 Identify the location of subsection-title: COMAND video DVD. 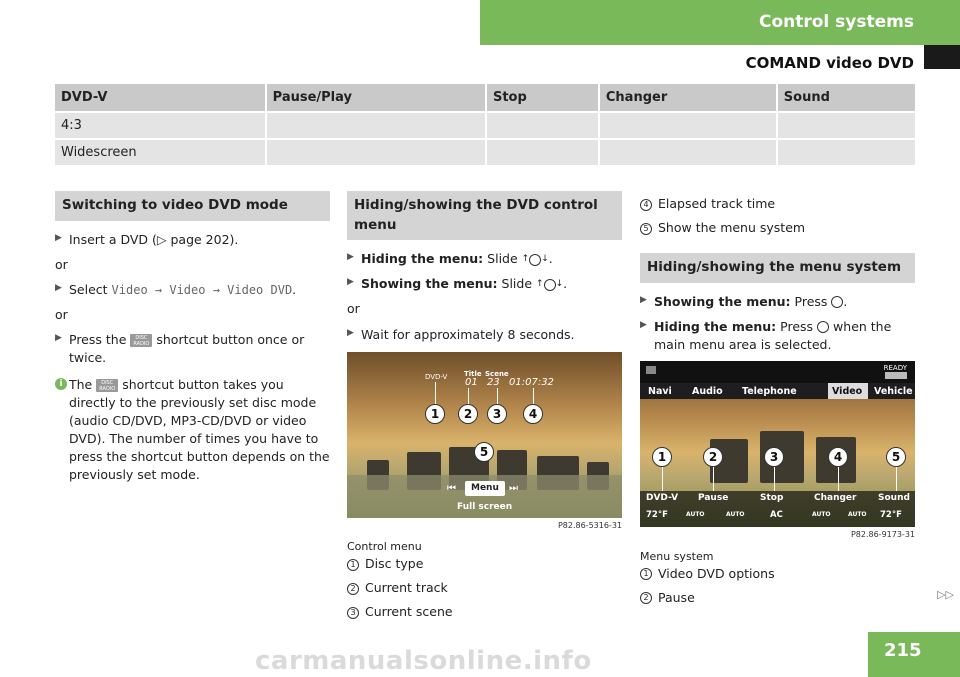
(829, 63).